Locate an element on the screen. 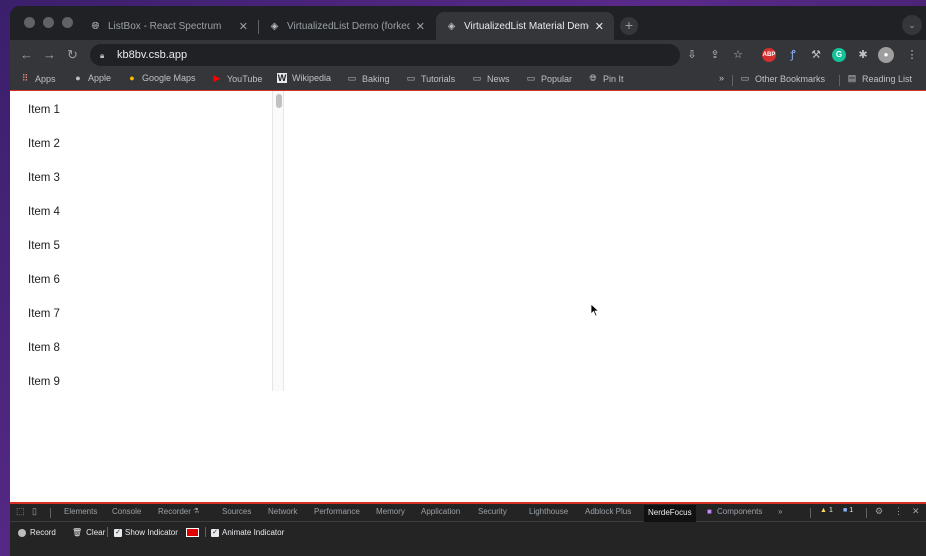 This screenshot has width=926, height=556. mouse-cursor-icon is located at coordinates (595, 310).